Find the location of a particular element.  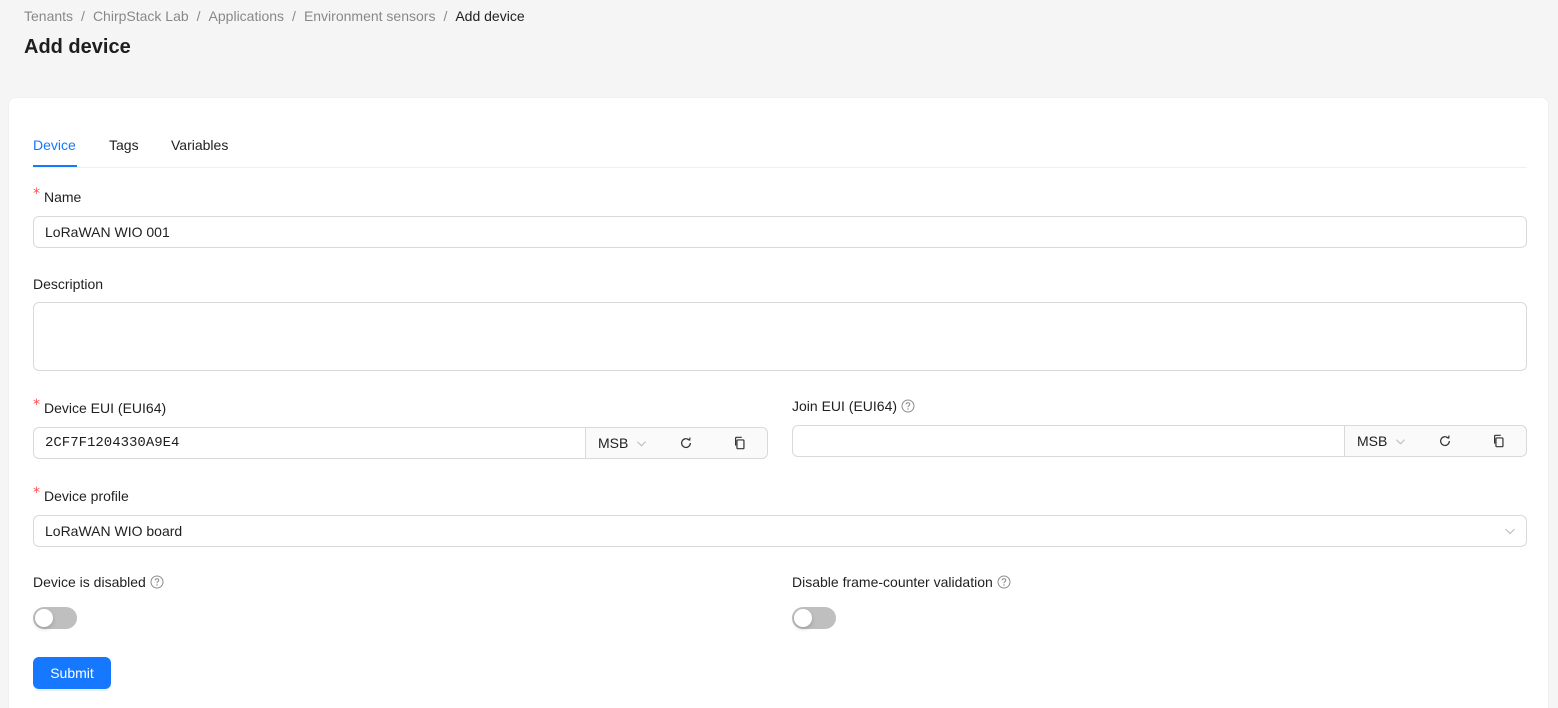

tab-tags: Tags is located at coordinates (124, 145).